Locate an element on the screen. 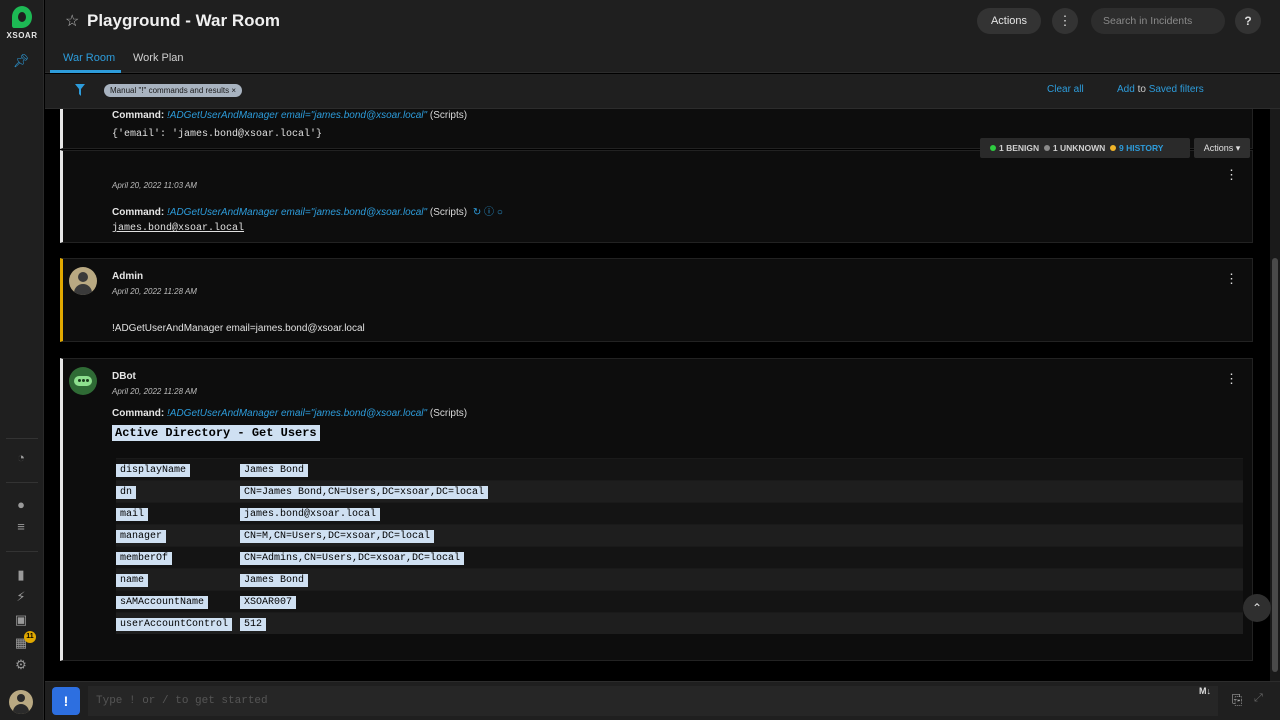 The height and width of the screenshot is (720, 1280). scroll-to-top-button: ⌃ is located at coordinates (1257, 608).